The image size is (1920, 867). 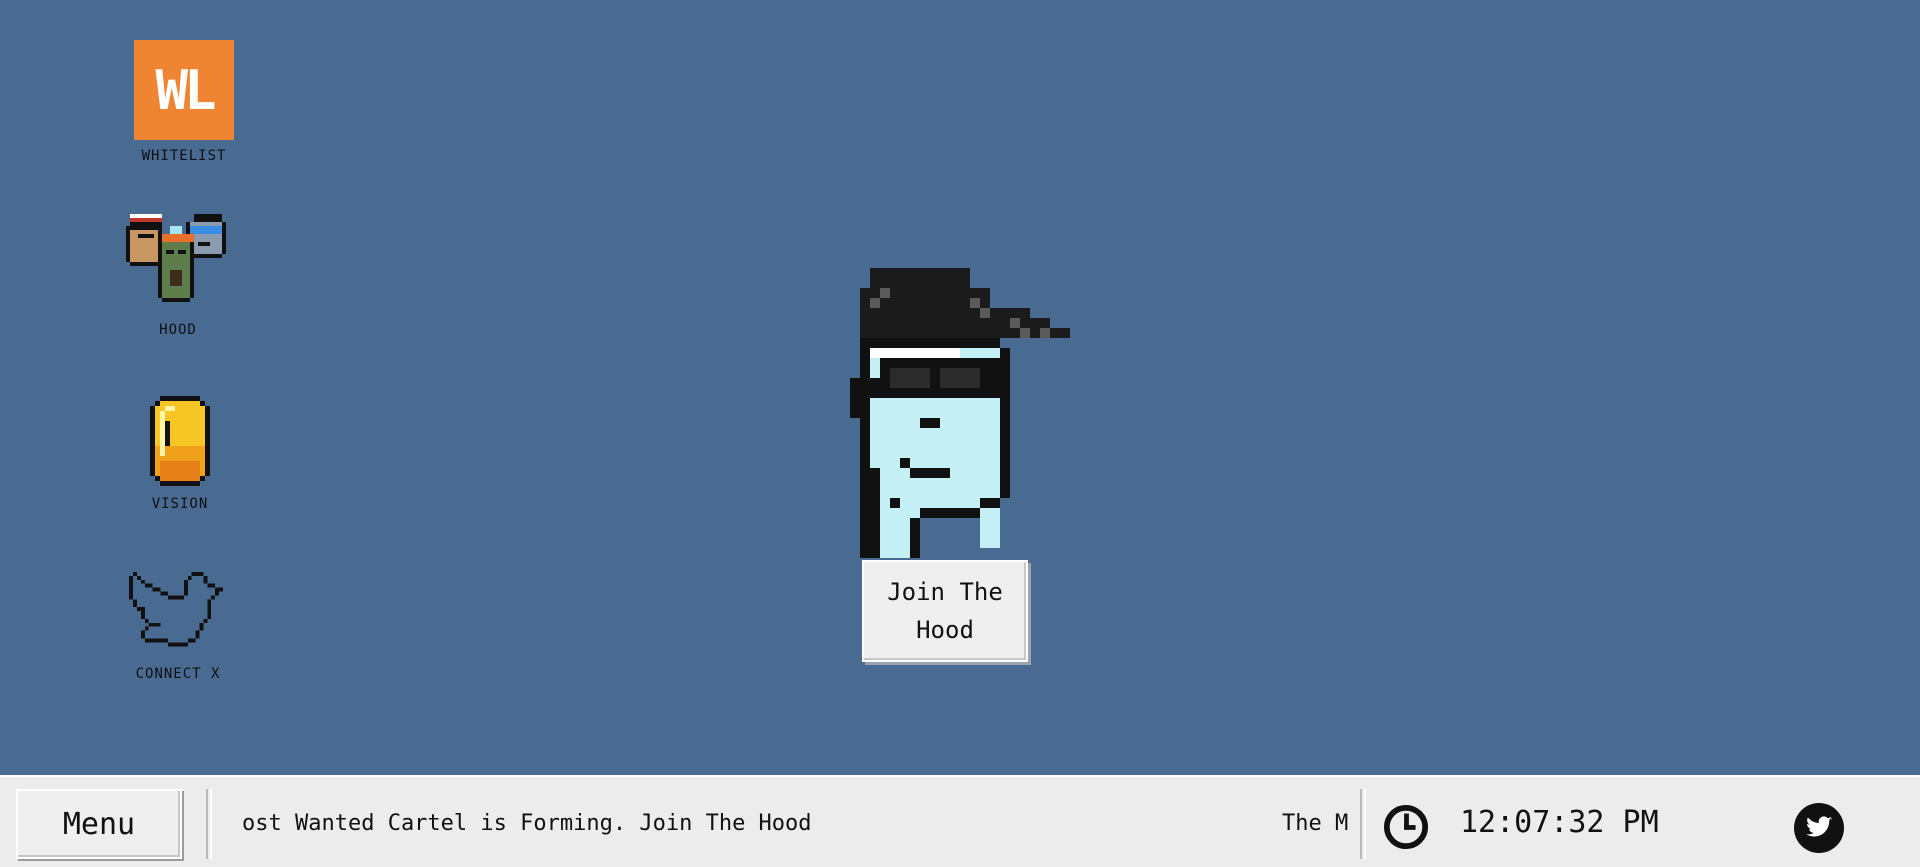 I want to click on desktop-icon-label: CONNECT X, so click(x=178, y=674).